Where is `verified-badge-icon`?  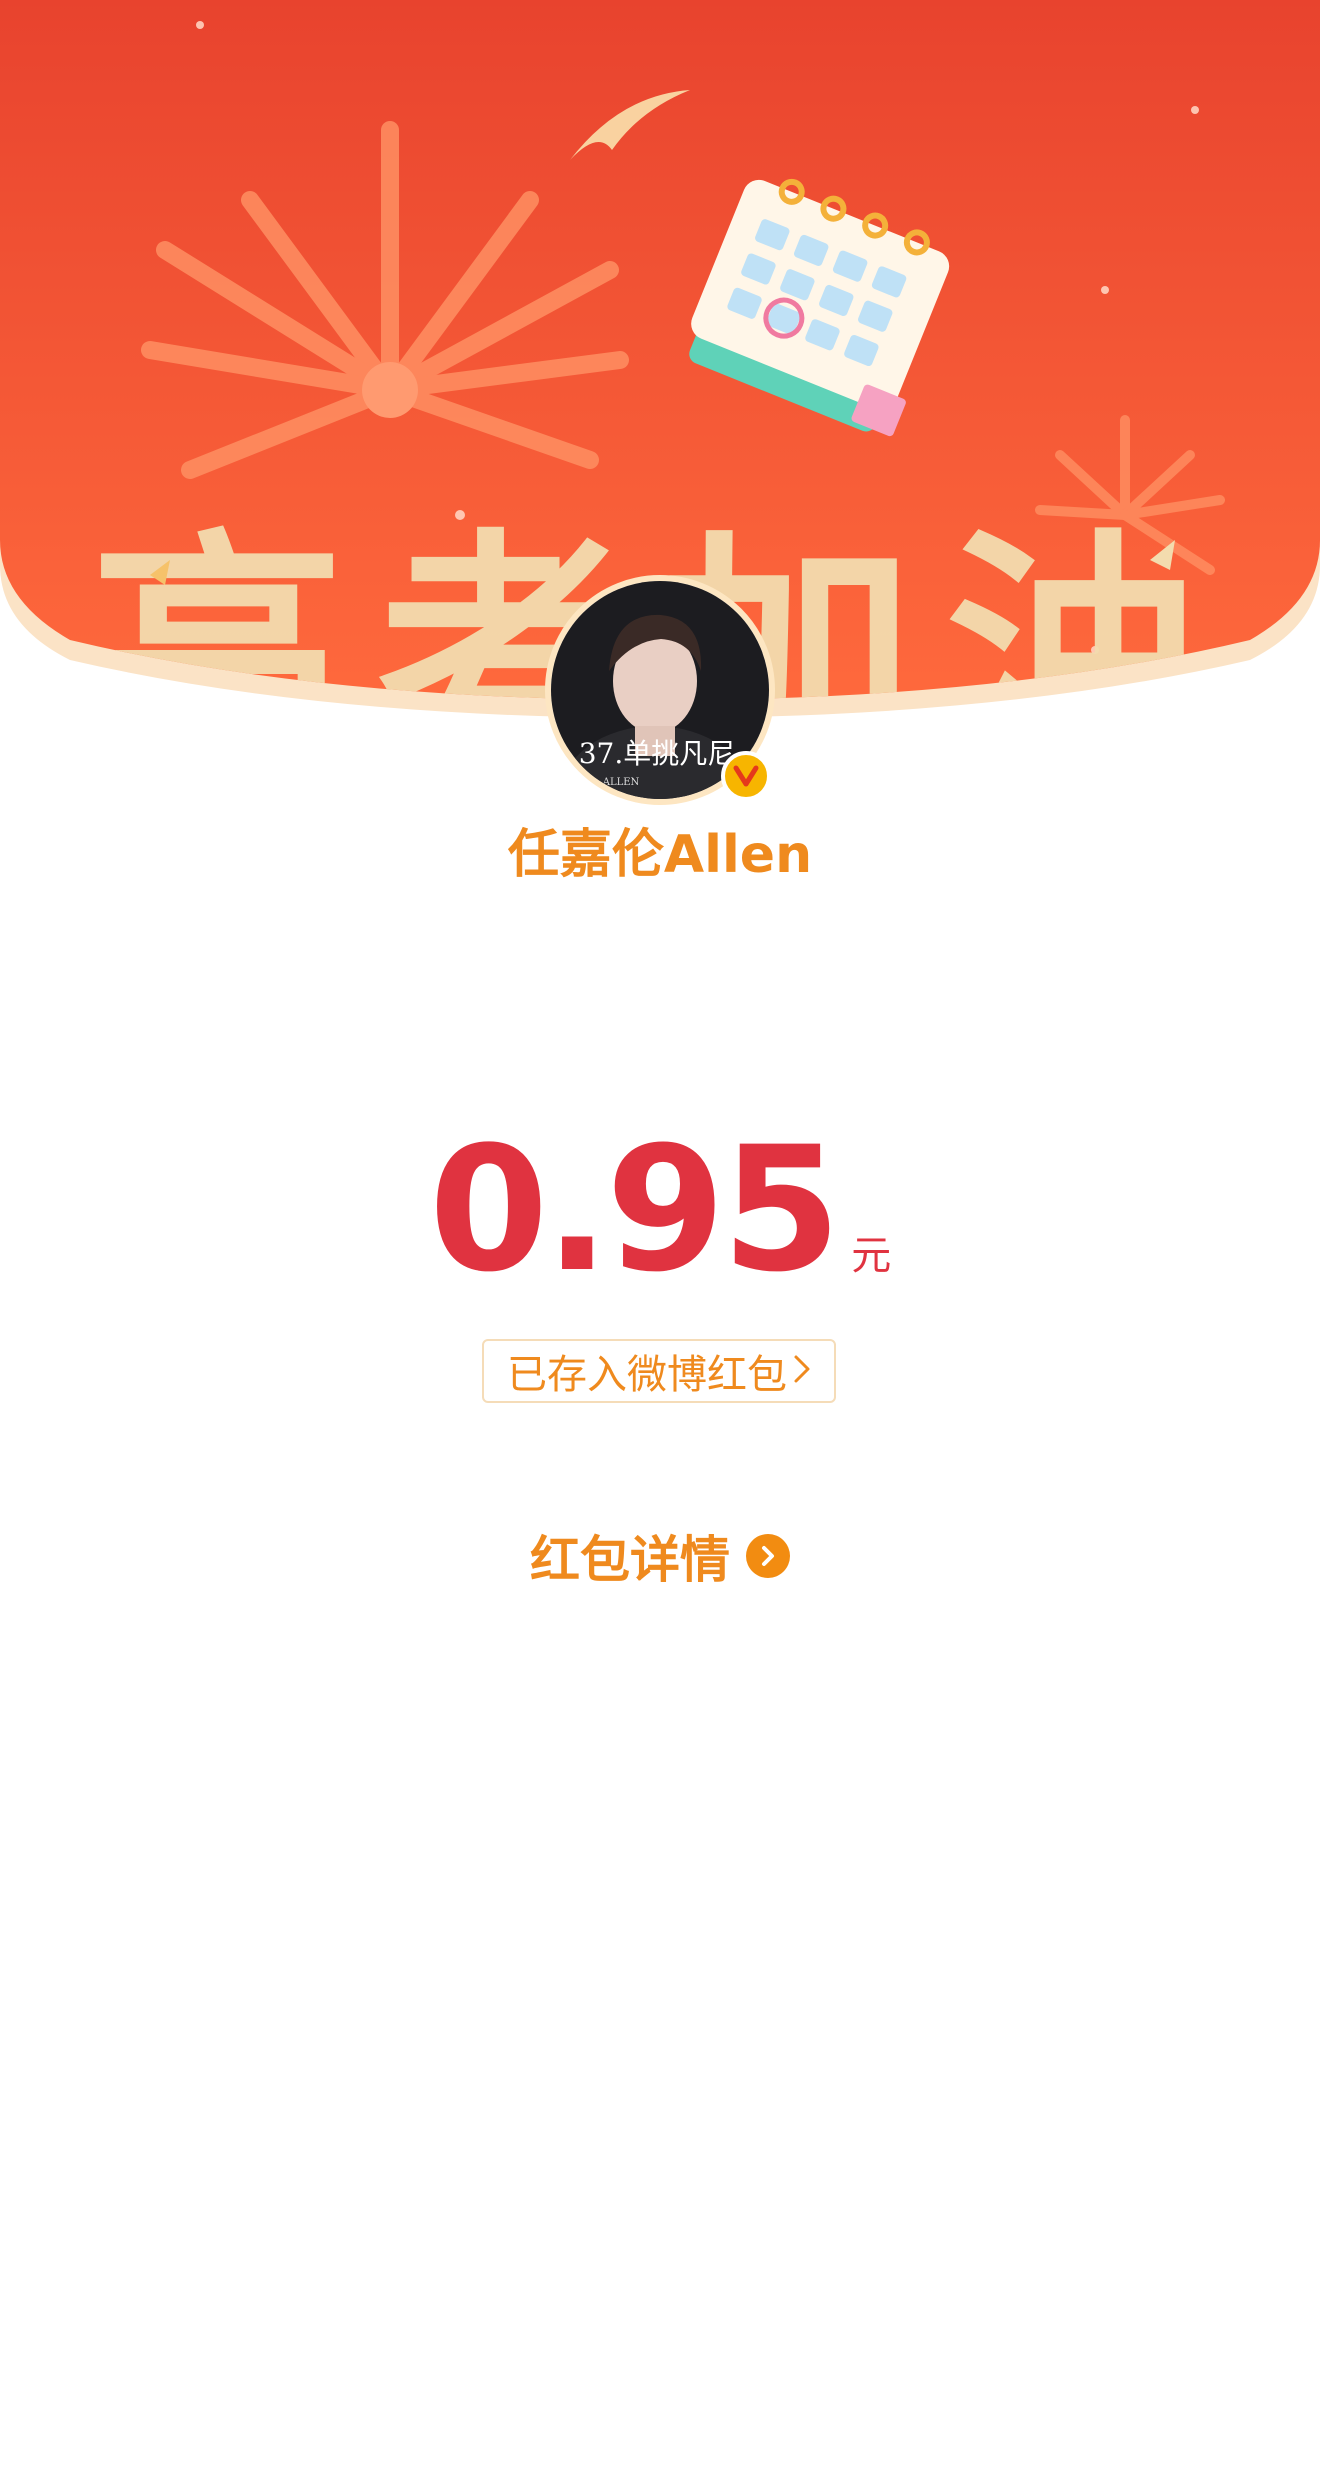 verified-badge-icon is located at coordinates (746, 776).